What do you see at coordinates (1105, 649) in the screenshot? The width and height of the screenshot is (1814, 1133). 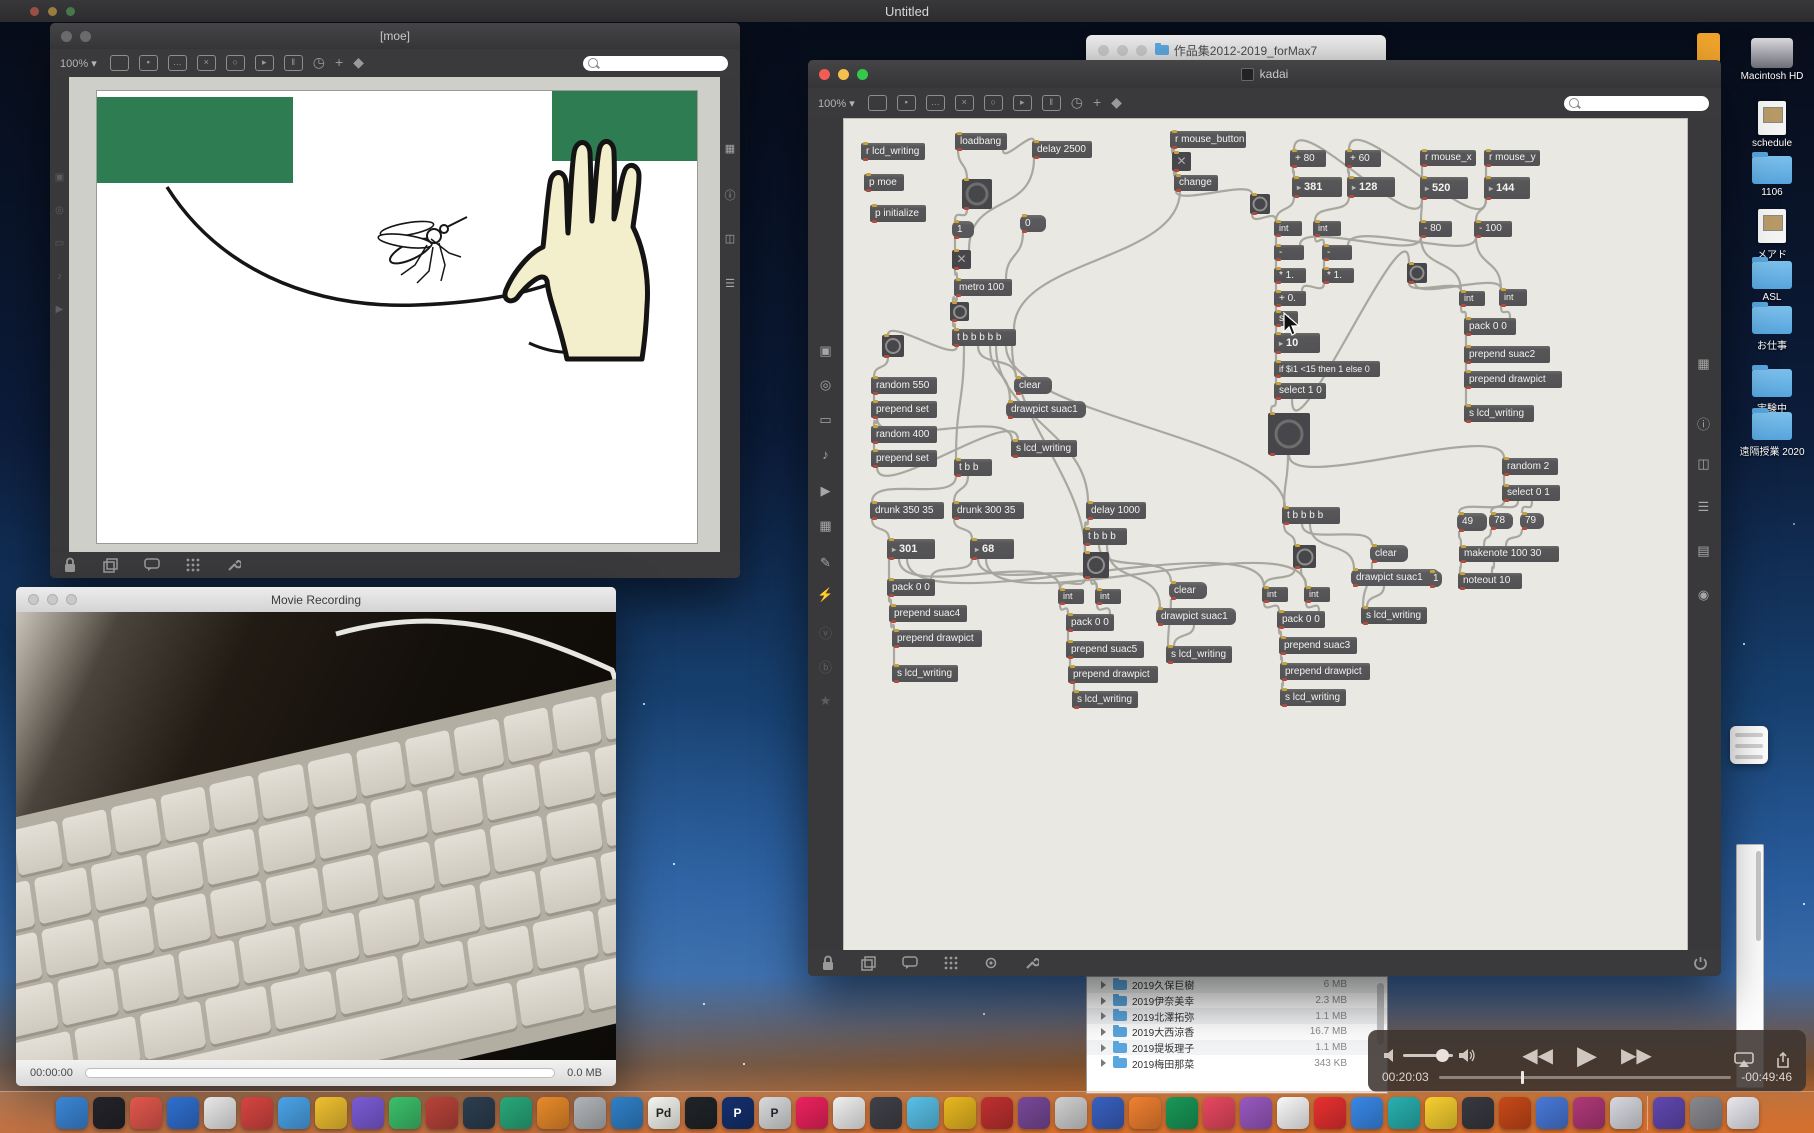 I see `max-object-prepend-suac5: prepend suac5` at bounding box center [1105, 649].